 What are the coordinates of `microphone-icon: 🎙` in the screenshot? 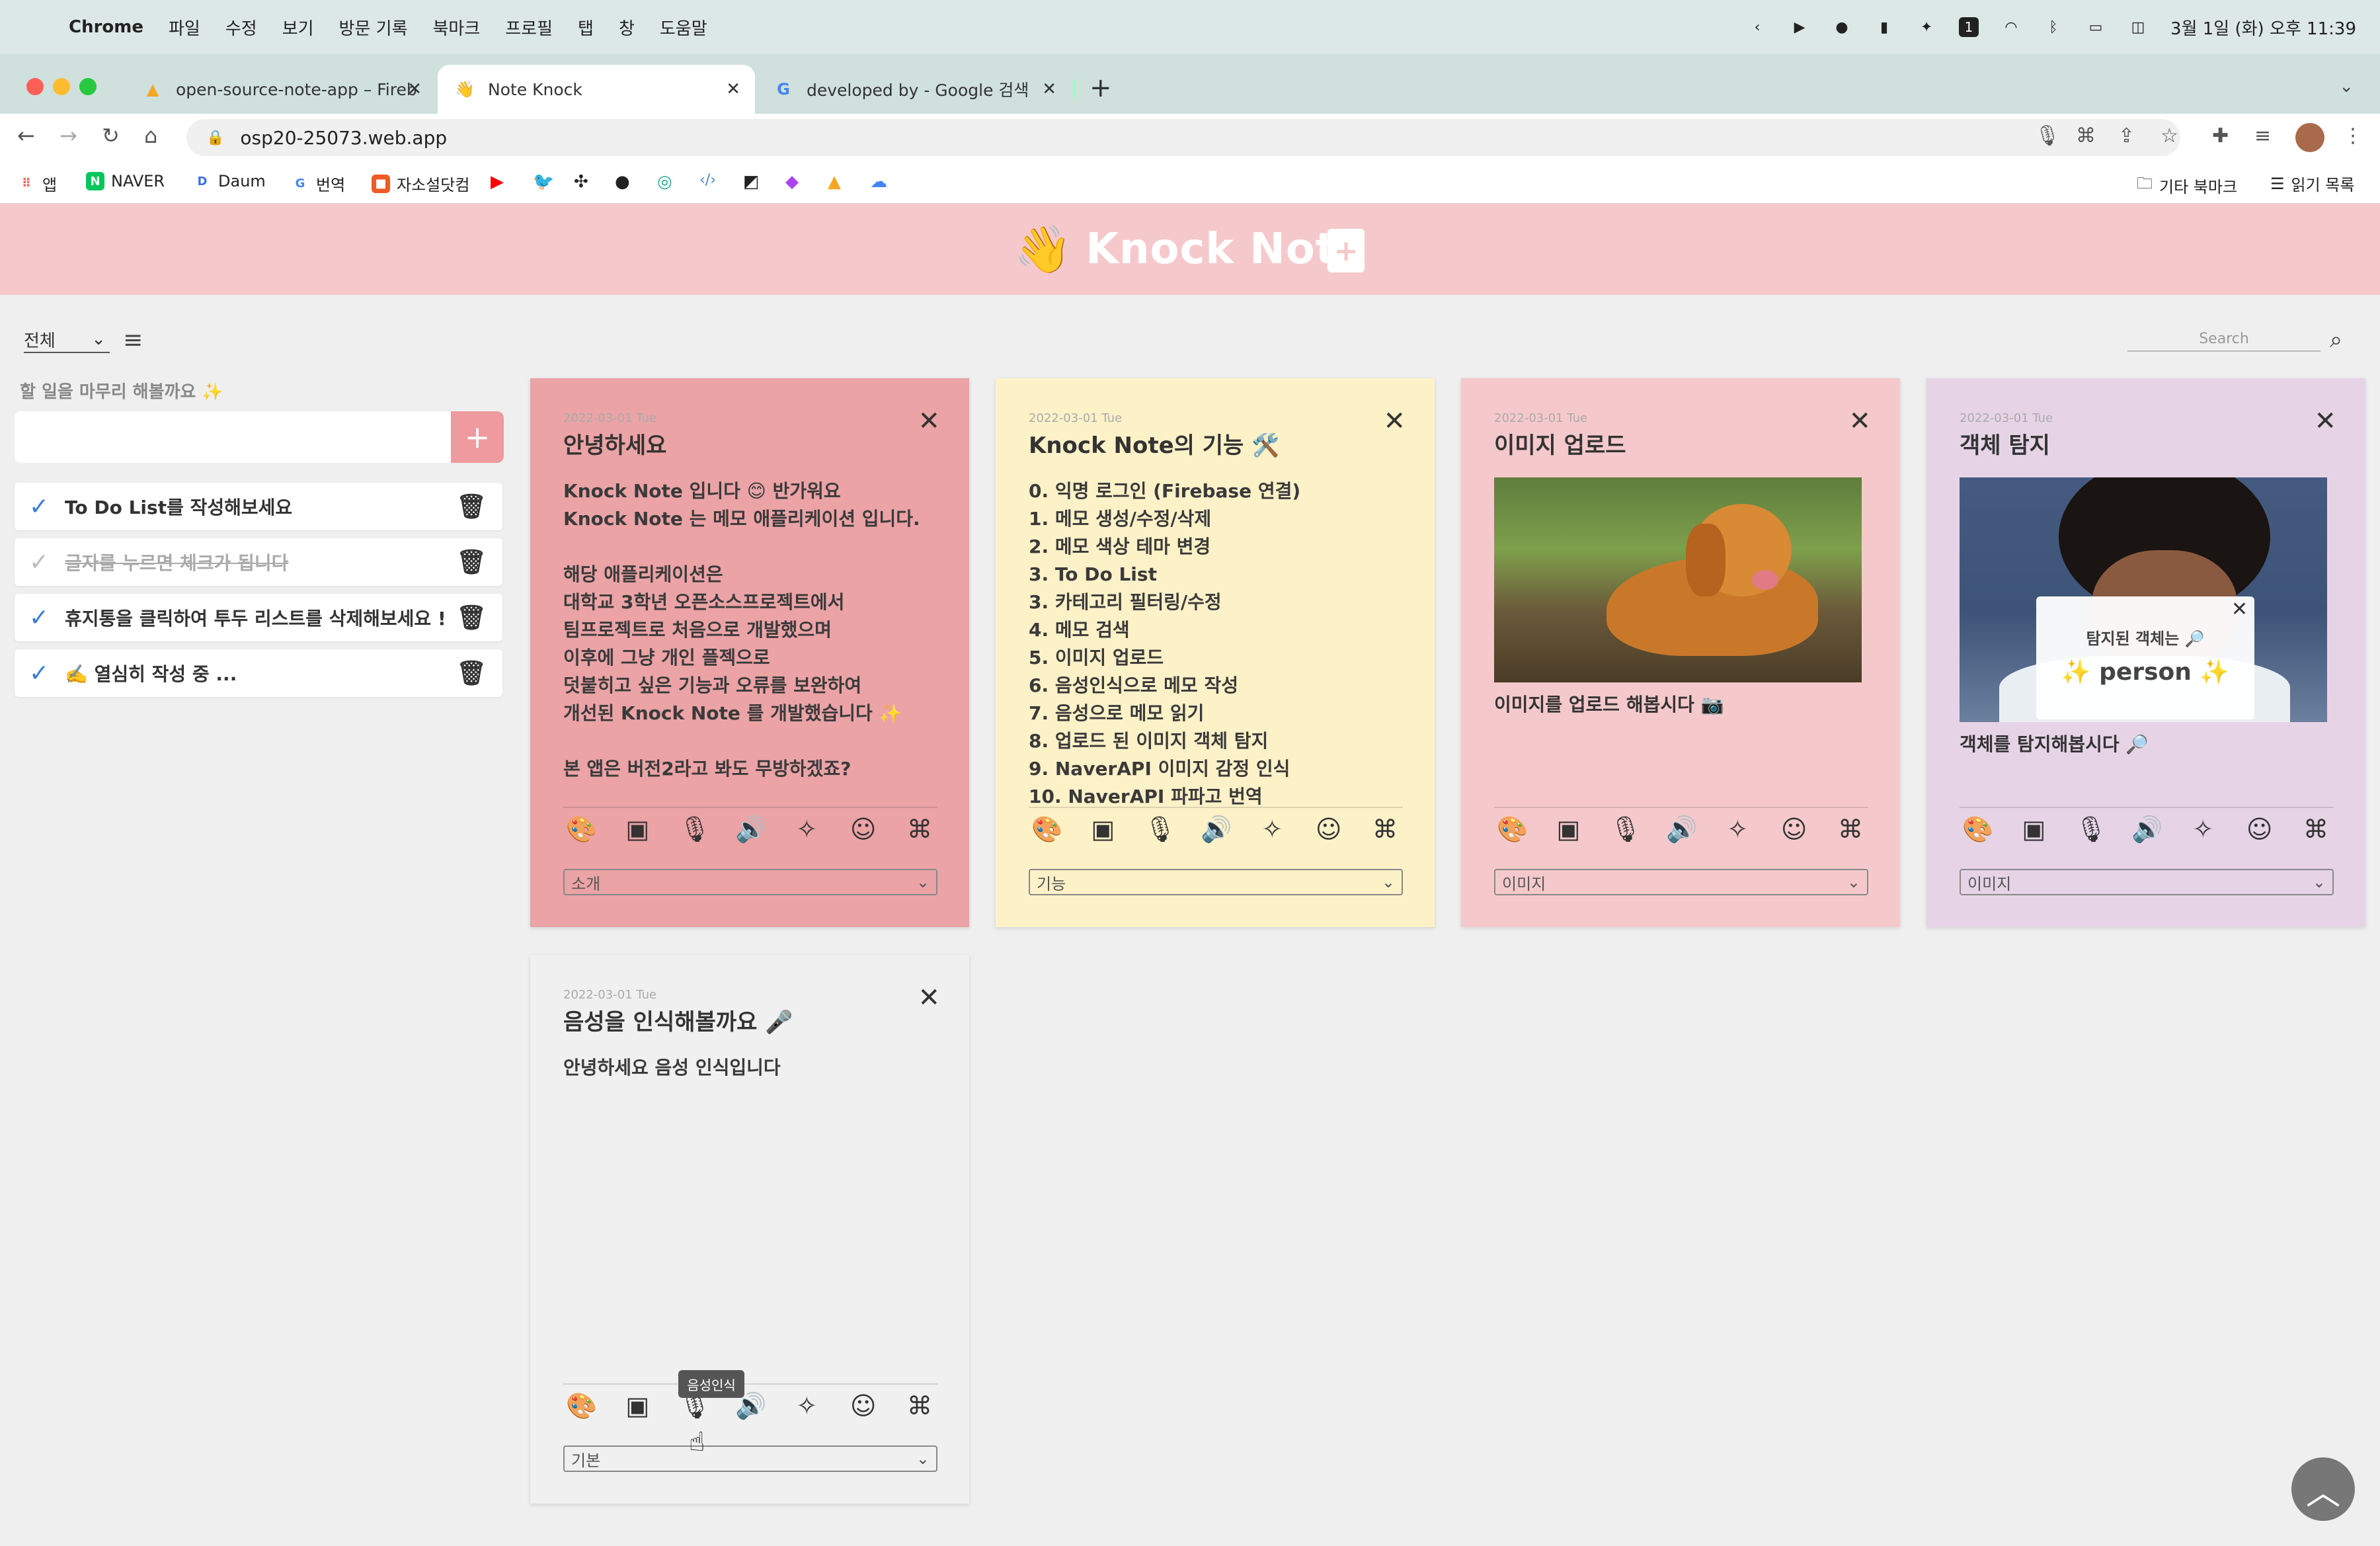 It's located at (1160, 829).